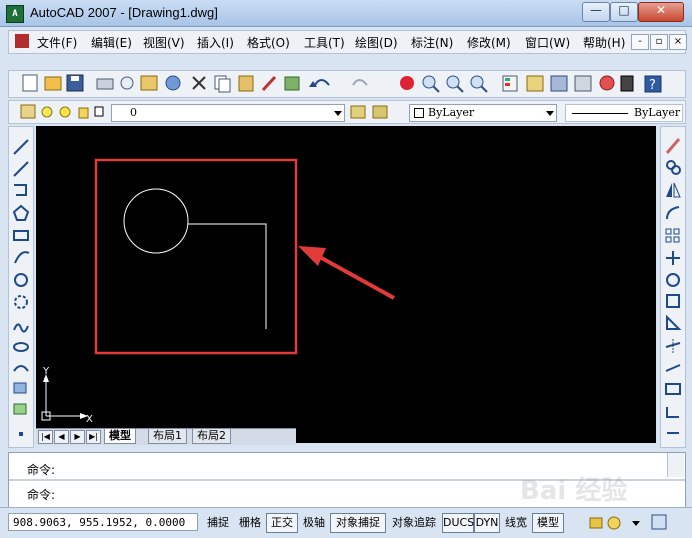 The height and width of the screenshot is (538, 692). Describe the element at coordinates (674, 322) in the screenshot. I see `stretch-icon` at that location.